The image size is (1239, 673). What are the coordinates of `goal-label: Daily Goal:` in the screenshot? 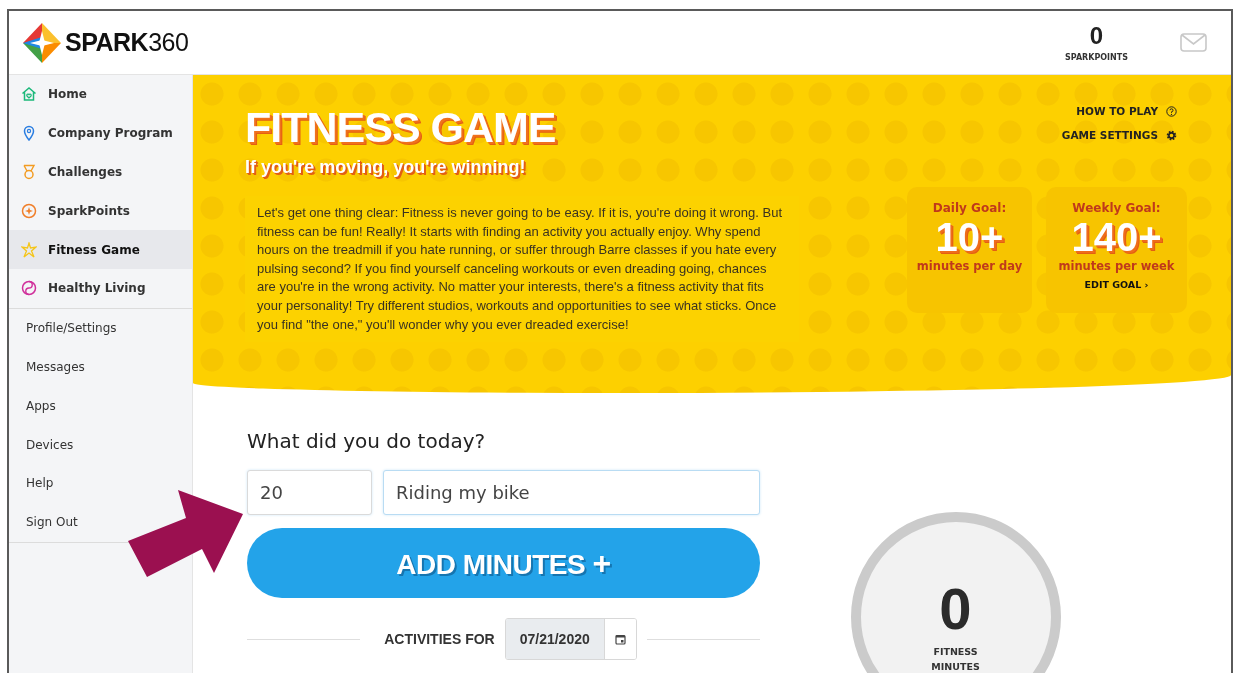 It's located at (969, 208).